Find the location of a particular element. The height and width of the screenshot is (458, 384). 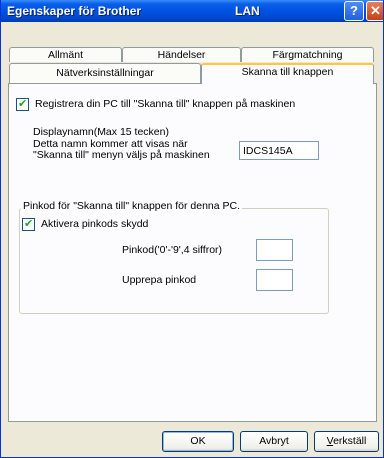

ok-button: OK is located at coordinates (198, 441).